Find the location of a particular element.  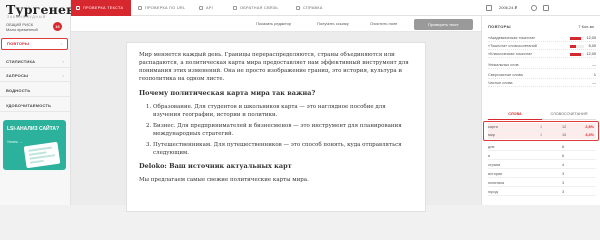

sidebar-item-label: СТИЛИСТИКА is located at coordinates (21, 61).